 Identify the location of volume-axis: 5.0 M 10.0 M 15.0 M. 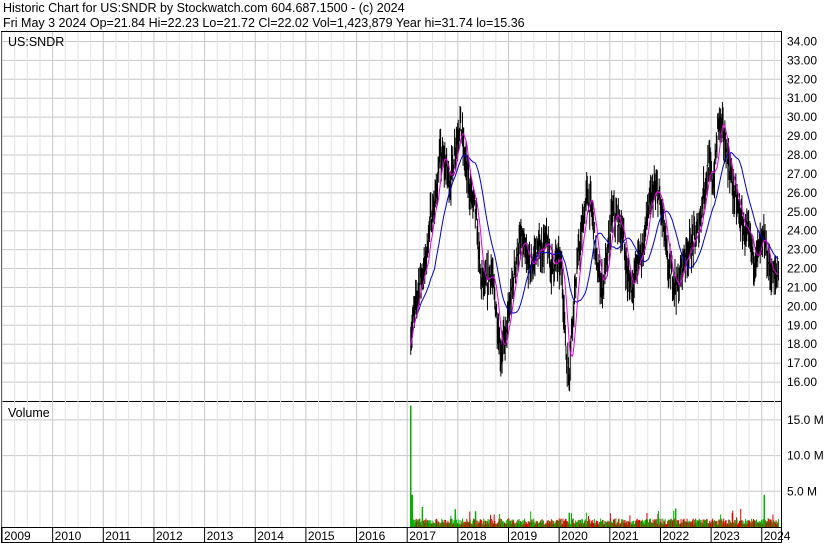
(805, 455).